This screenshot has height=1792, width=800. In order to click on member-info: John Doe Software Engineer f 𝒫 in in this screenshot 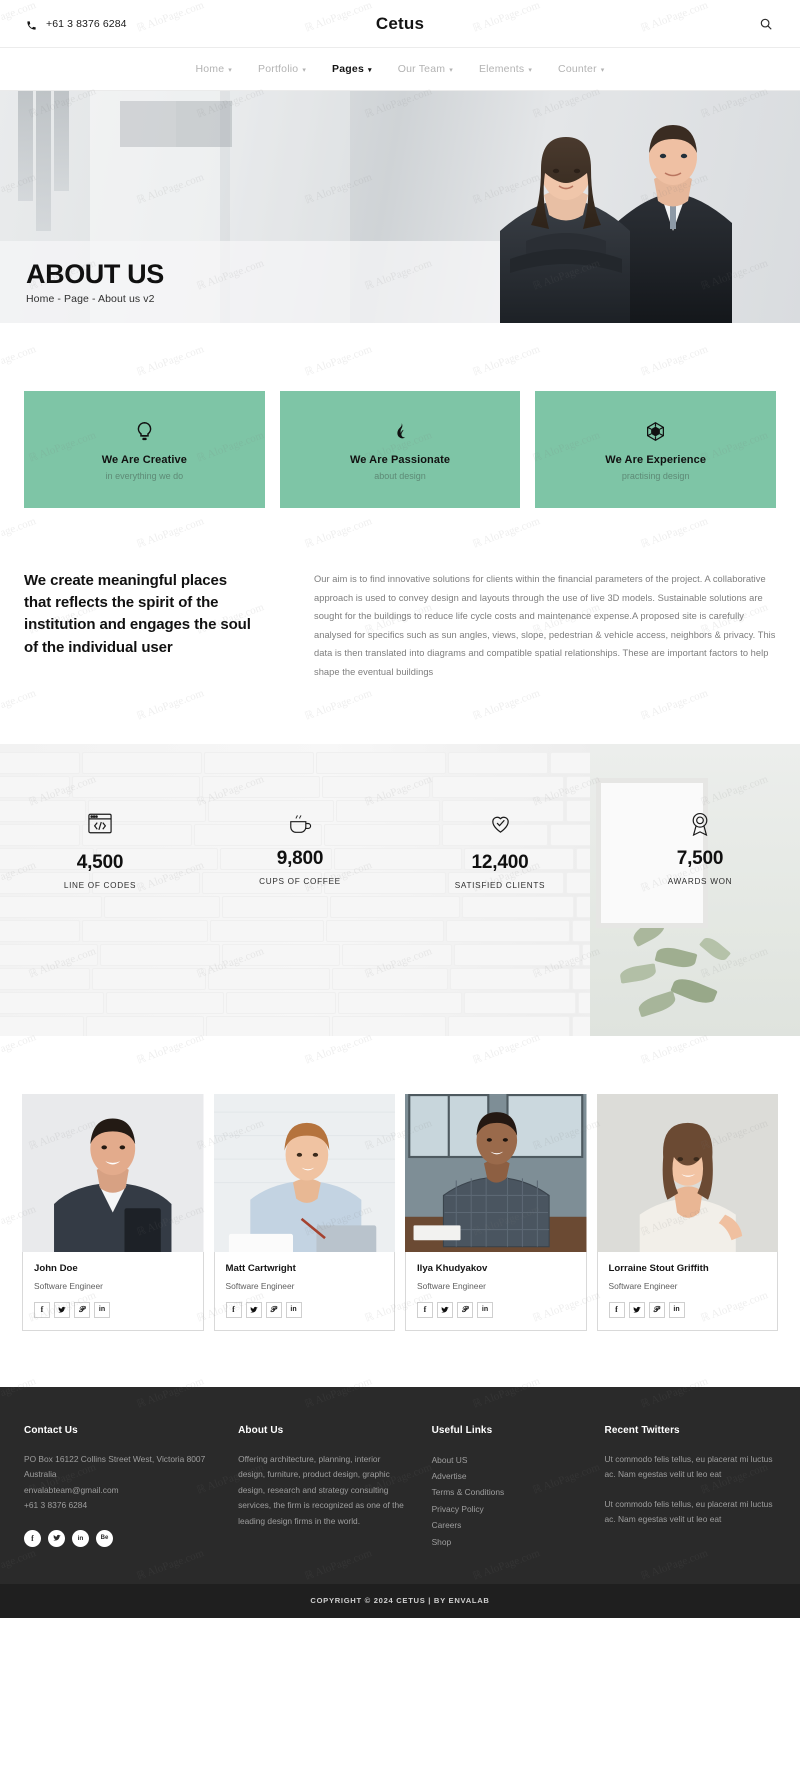, I will do `click(113, 1291)`.